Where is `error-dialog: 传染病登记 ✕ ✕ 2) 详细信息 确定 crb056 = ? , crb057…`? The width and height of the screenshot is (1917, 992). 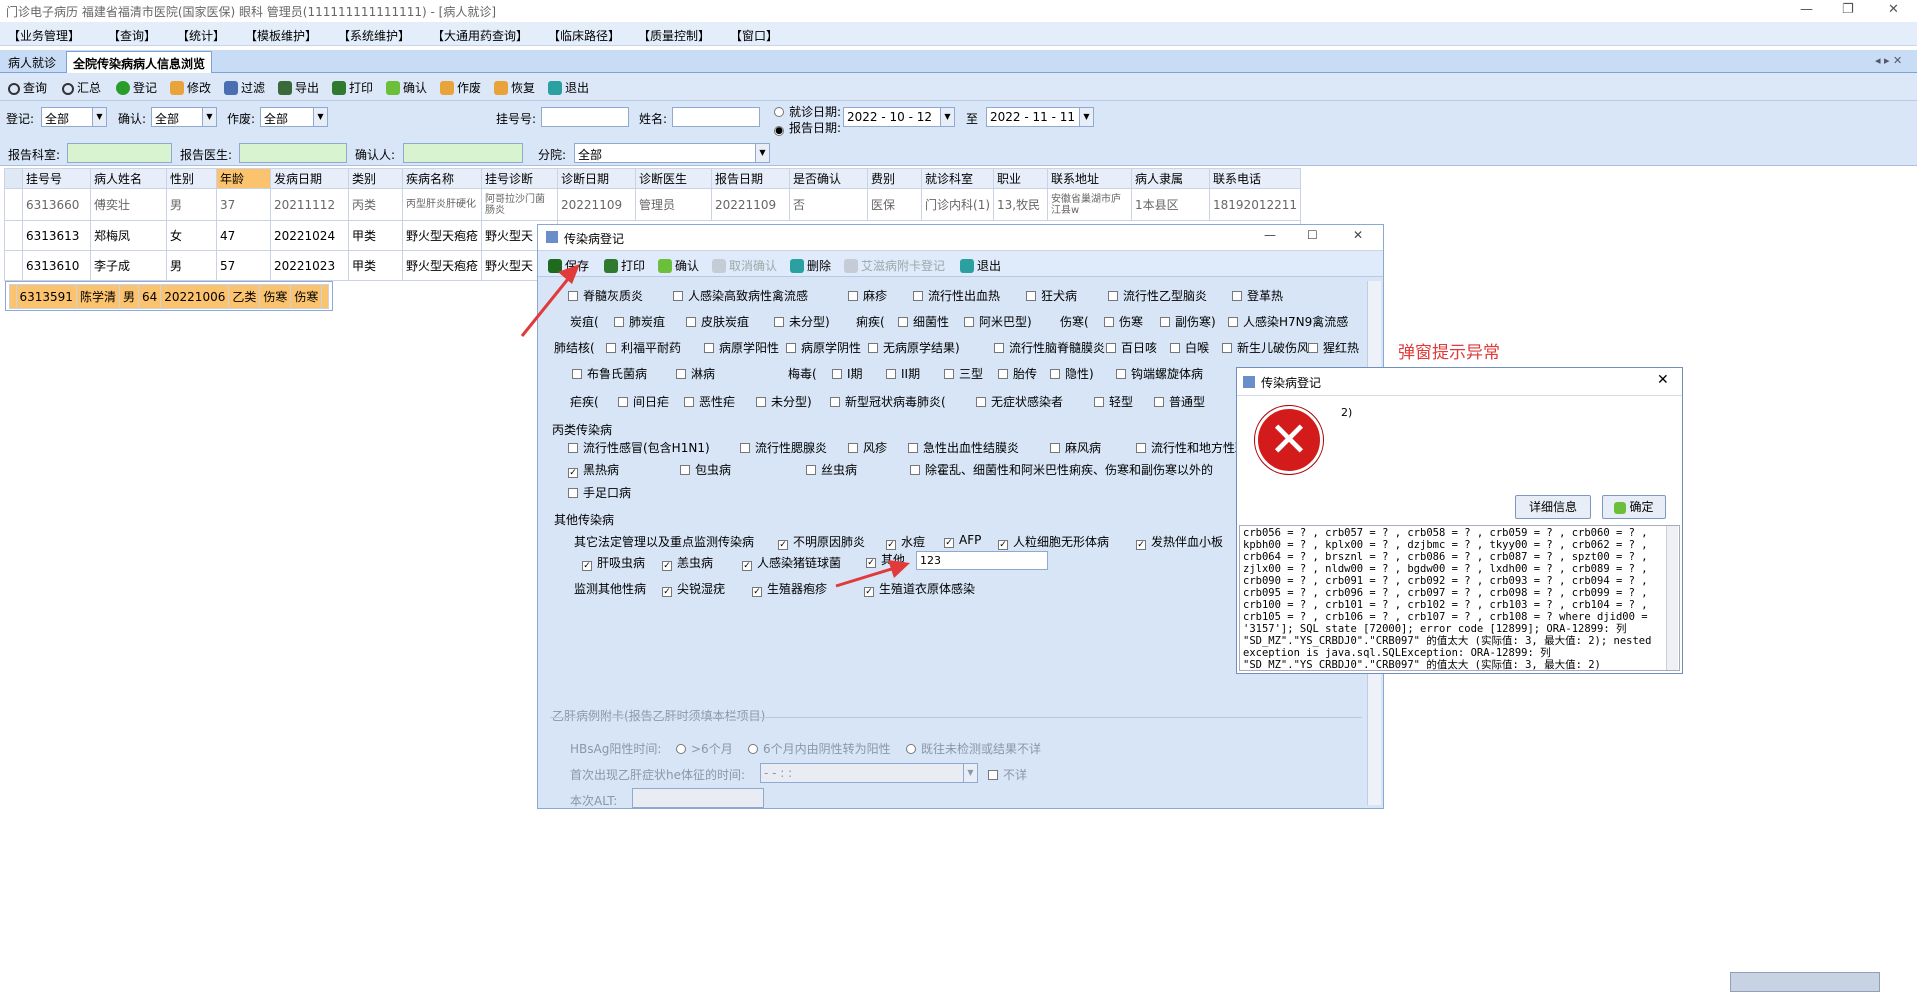 error-dialog: 传染病登记 ✕ ✕ 2) 详细信息 确定 crb056 = ? , crb057… is located at coordinates (1459, 520).